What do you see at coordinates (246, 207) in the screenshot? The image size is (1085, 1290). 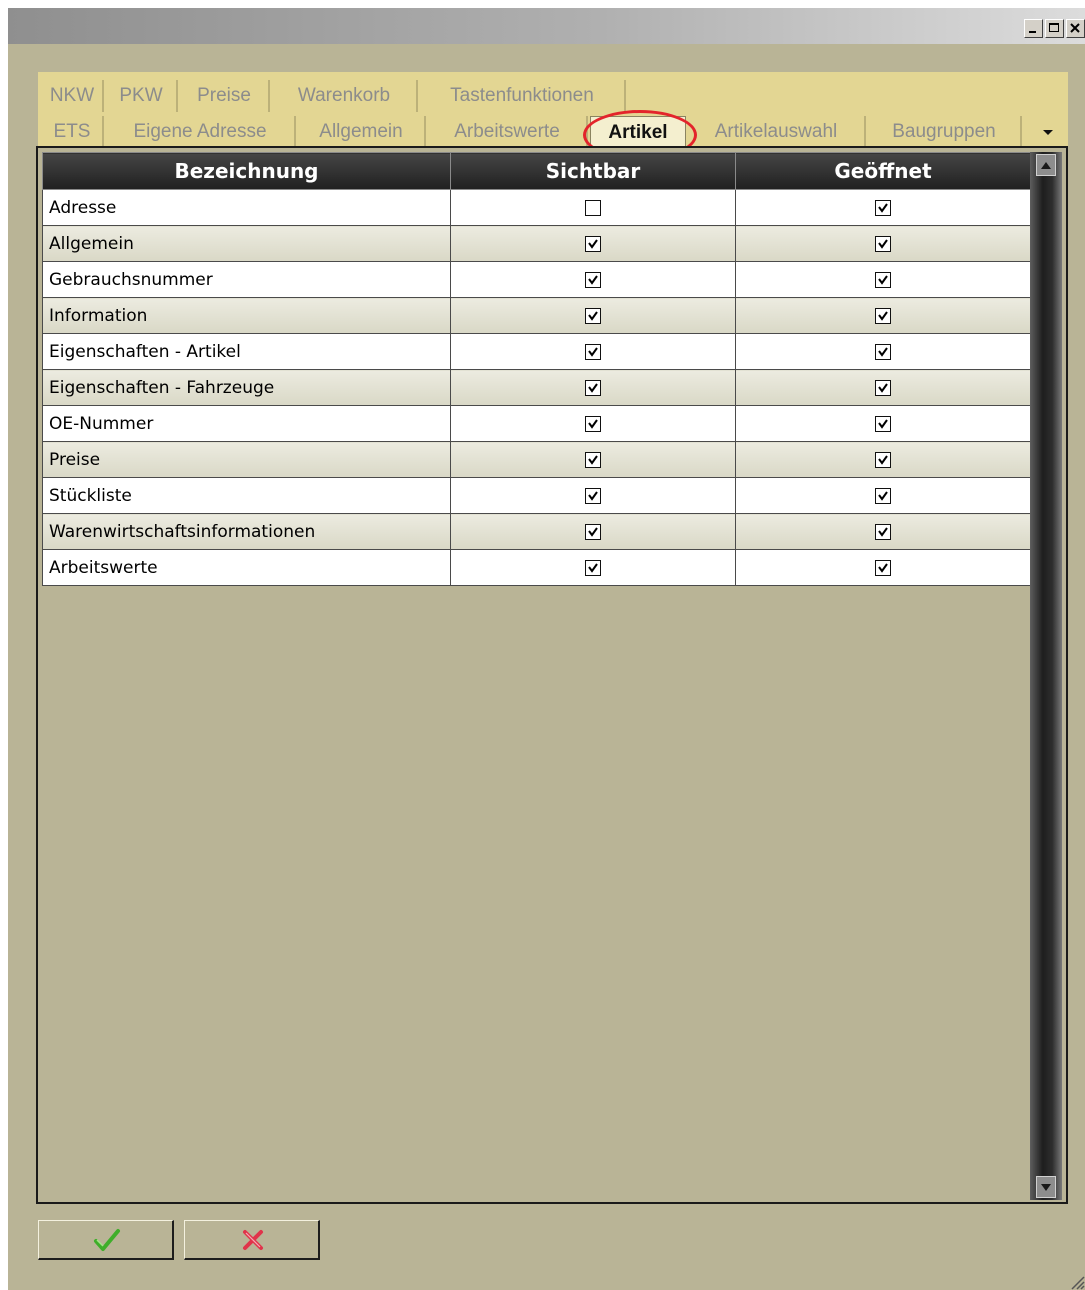 I see `row-label: Adresse` at bounding box center [246, 207].